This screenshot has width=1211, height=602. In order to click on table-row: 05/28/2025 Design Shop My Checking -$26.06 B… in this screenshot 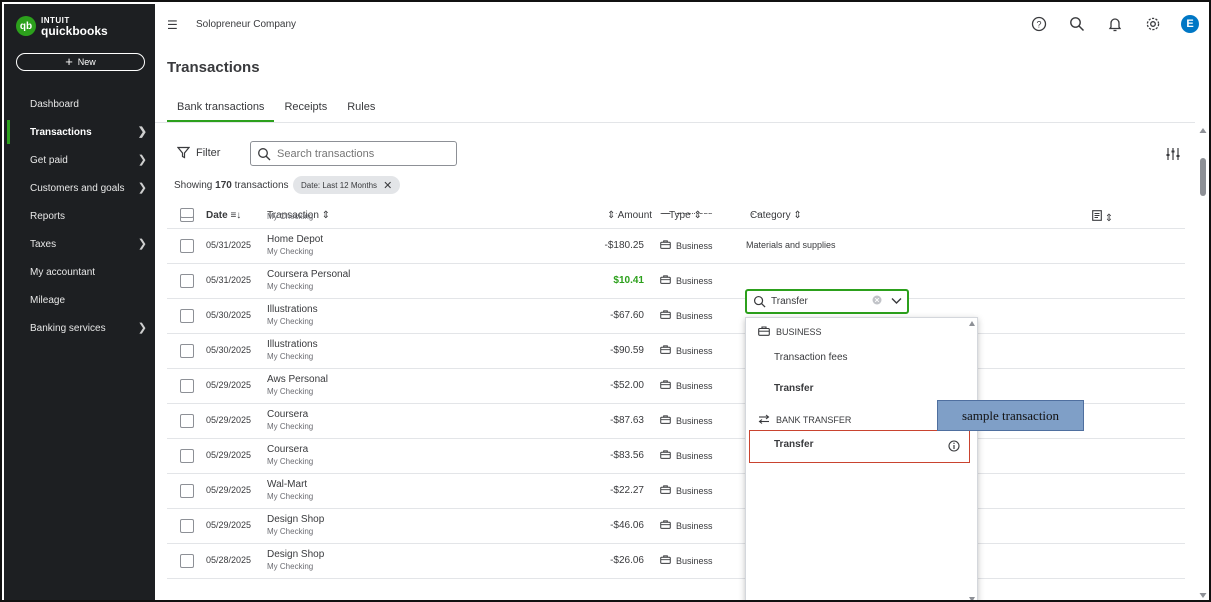, I will do `click(676, 561)`.